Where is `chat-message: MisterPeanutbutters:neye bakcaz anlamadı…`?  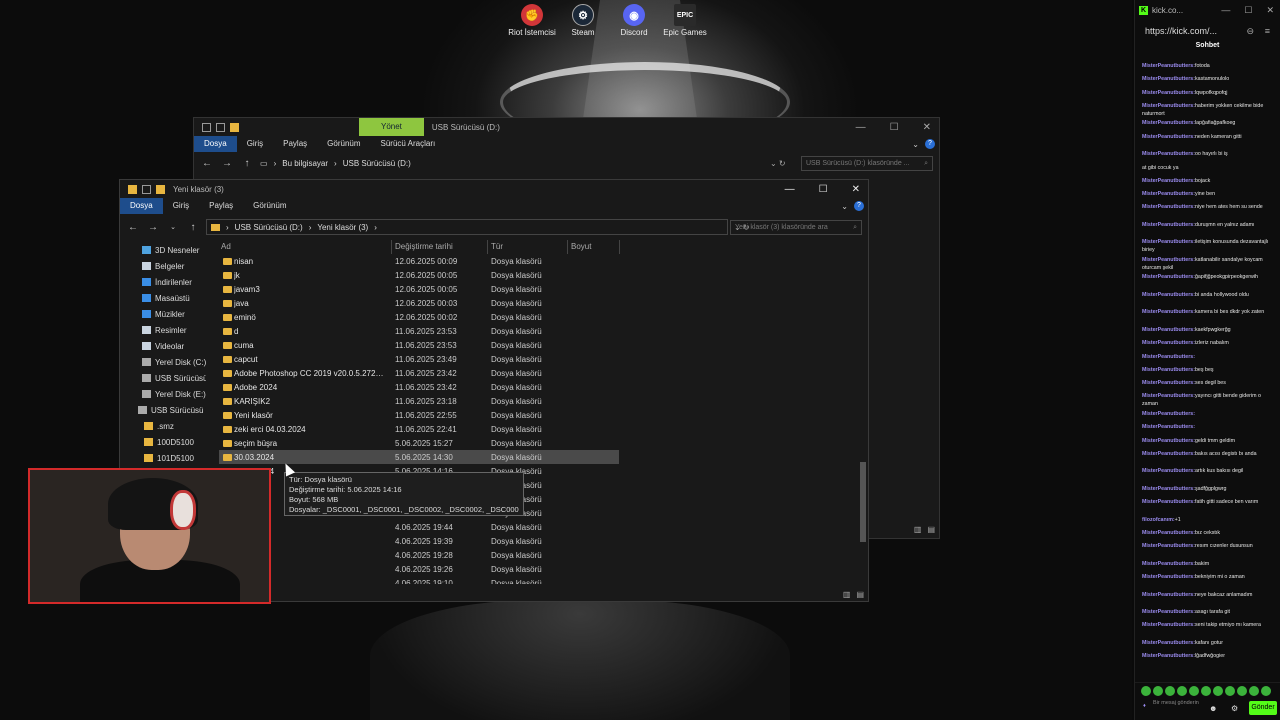 chat-message: MisterPeanutbutters:neye bakcaz anlamadı… is located at coordinates (1208, 595).